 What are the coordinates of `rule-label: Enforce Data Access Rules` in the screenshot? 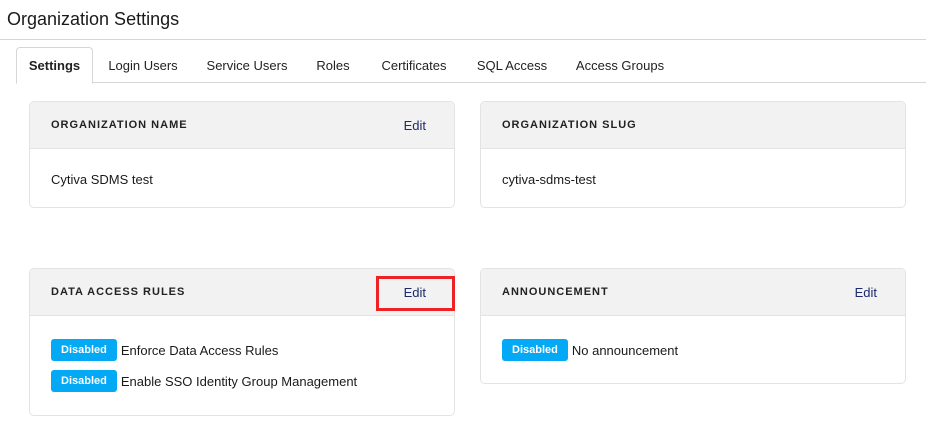 It's located at (199, 350).